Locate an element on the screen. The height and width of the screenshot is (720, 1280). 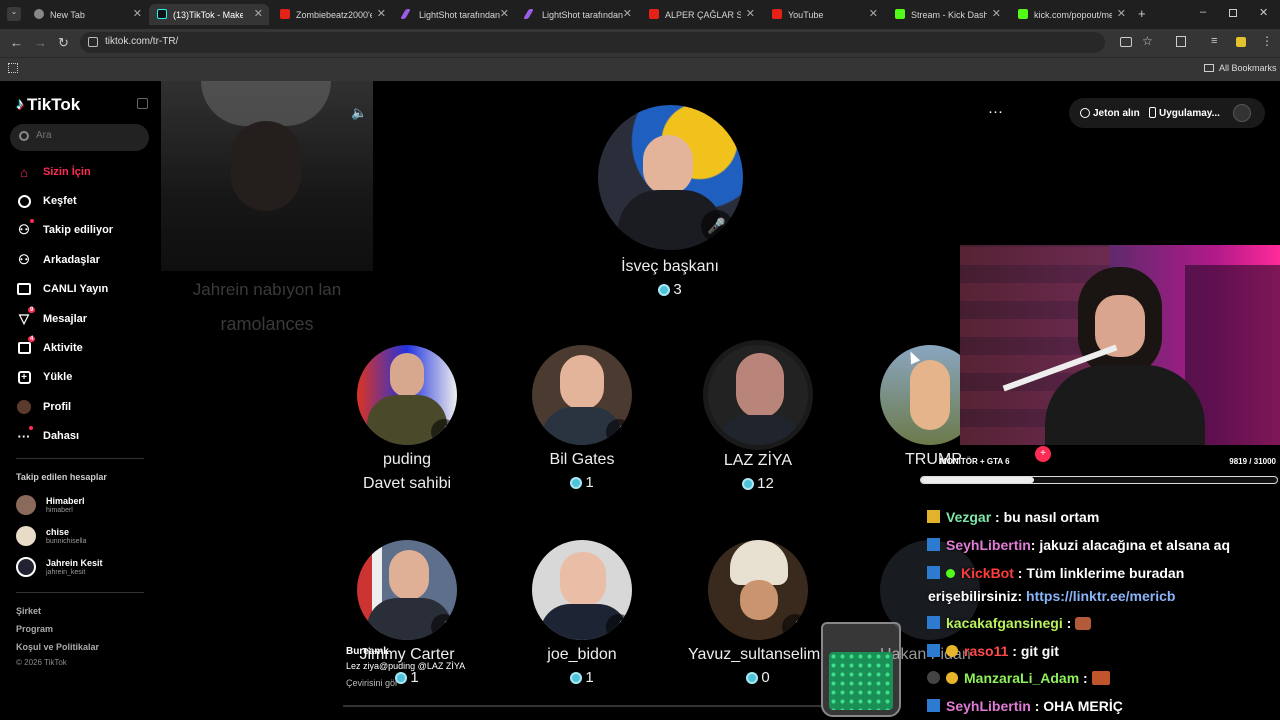
more-dots-icon: ··· is located at coordinates (24, 435).